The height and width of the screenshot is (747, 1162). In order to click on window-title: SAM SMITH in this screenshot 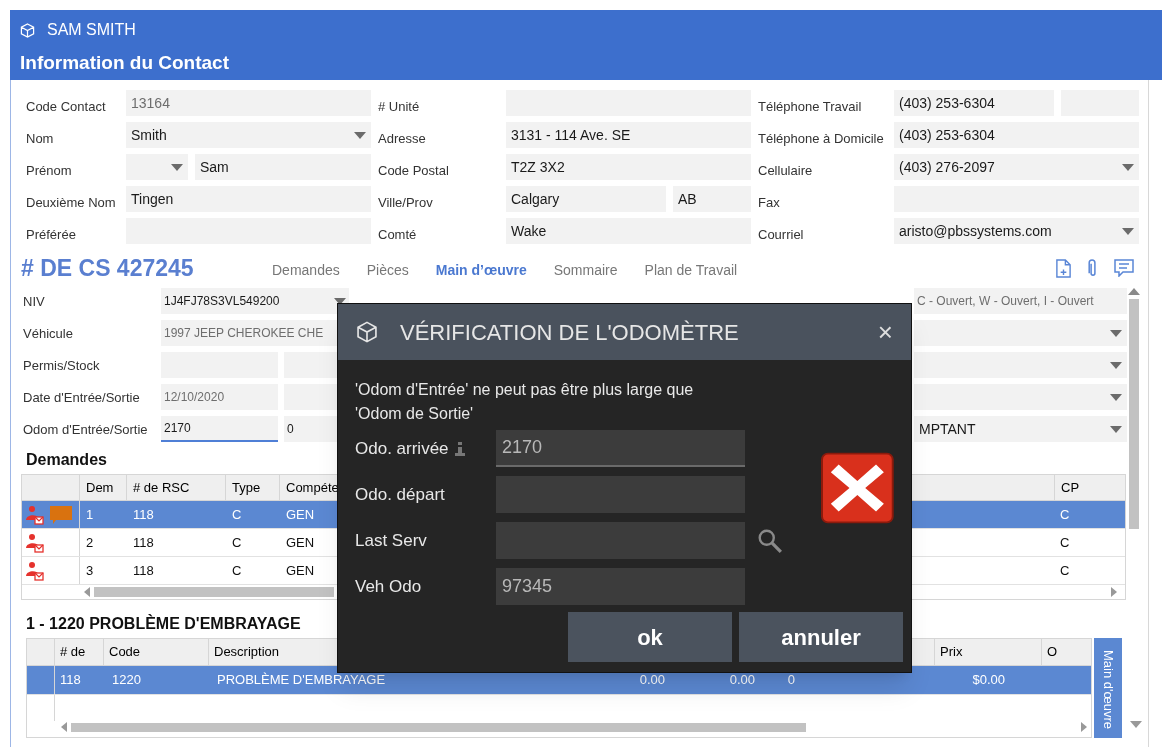, I will do `click(91, 30)`.